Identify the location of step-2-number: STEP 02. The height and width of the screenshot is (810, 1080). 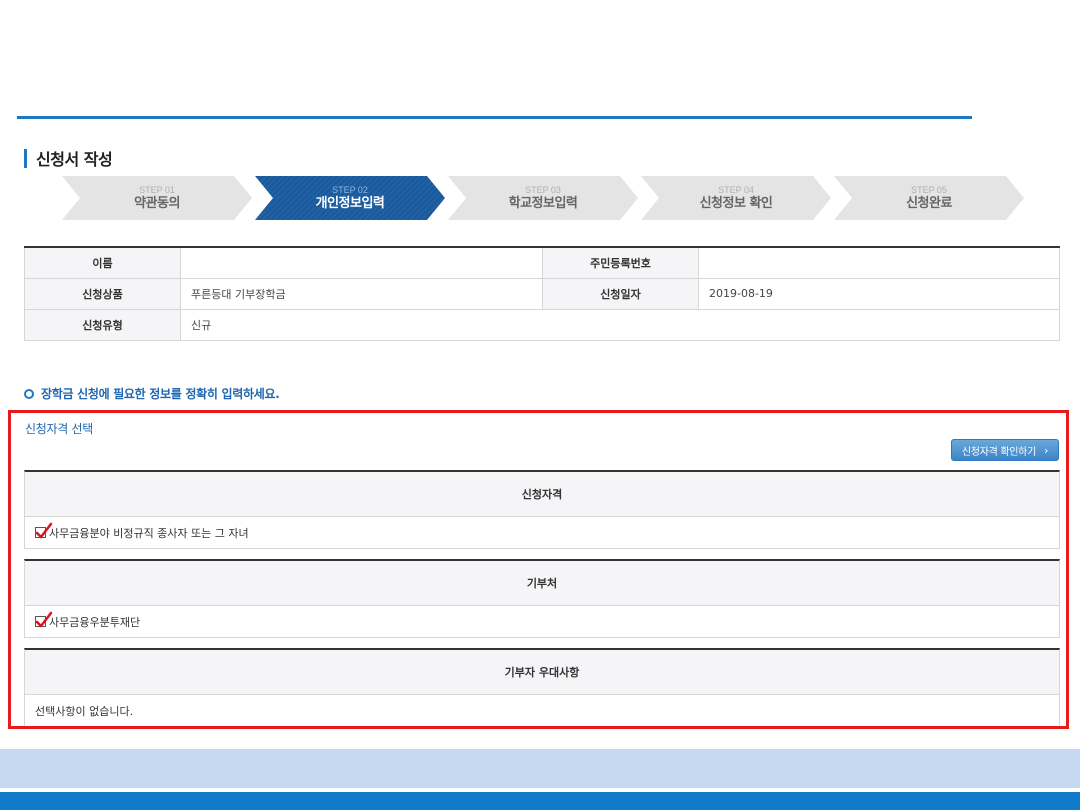
(350, 190).